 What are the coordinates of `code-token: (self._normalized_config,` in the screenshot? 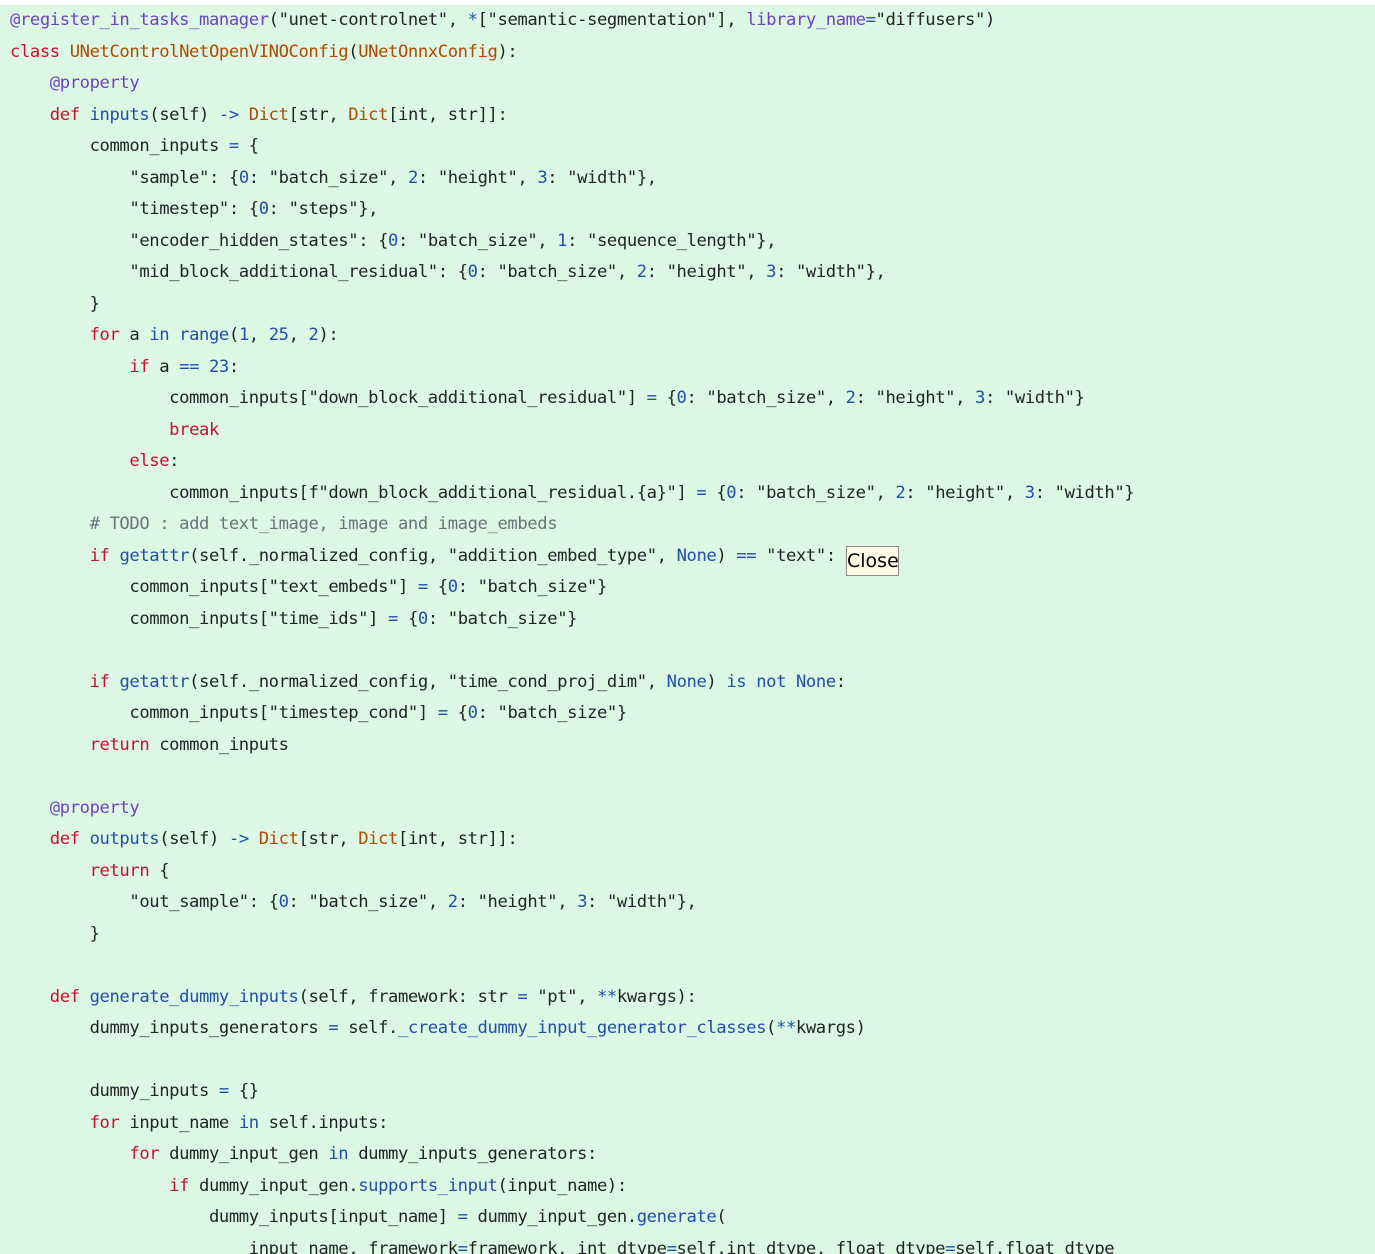 It's located at (318, 555).